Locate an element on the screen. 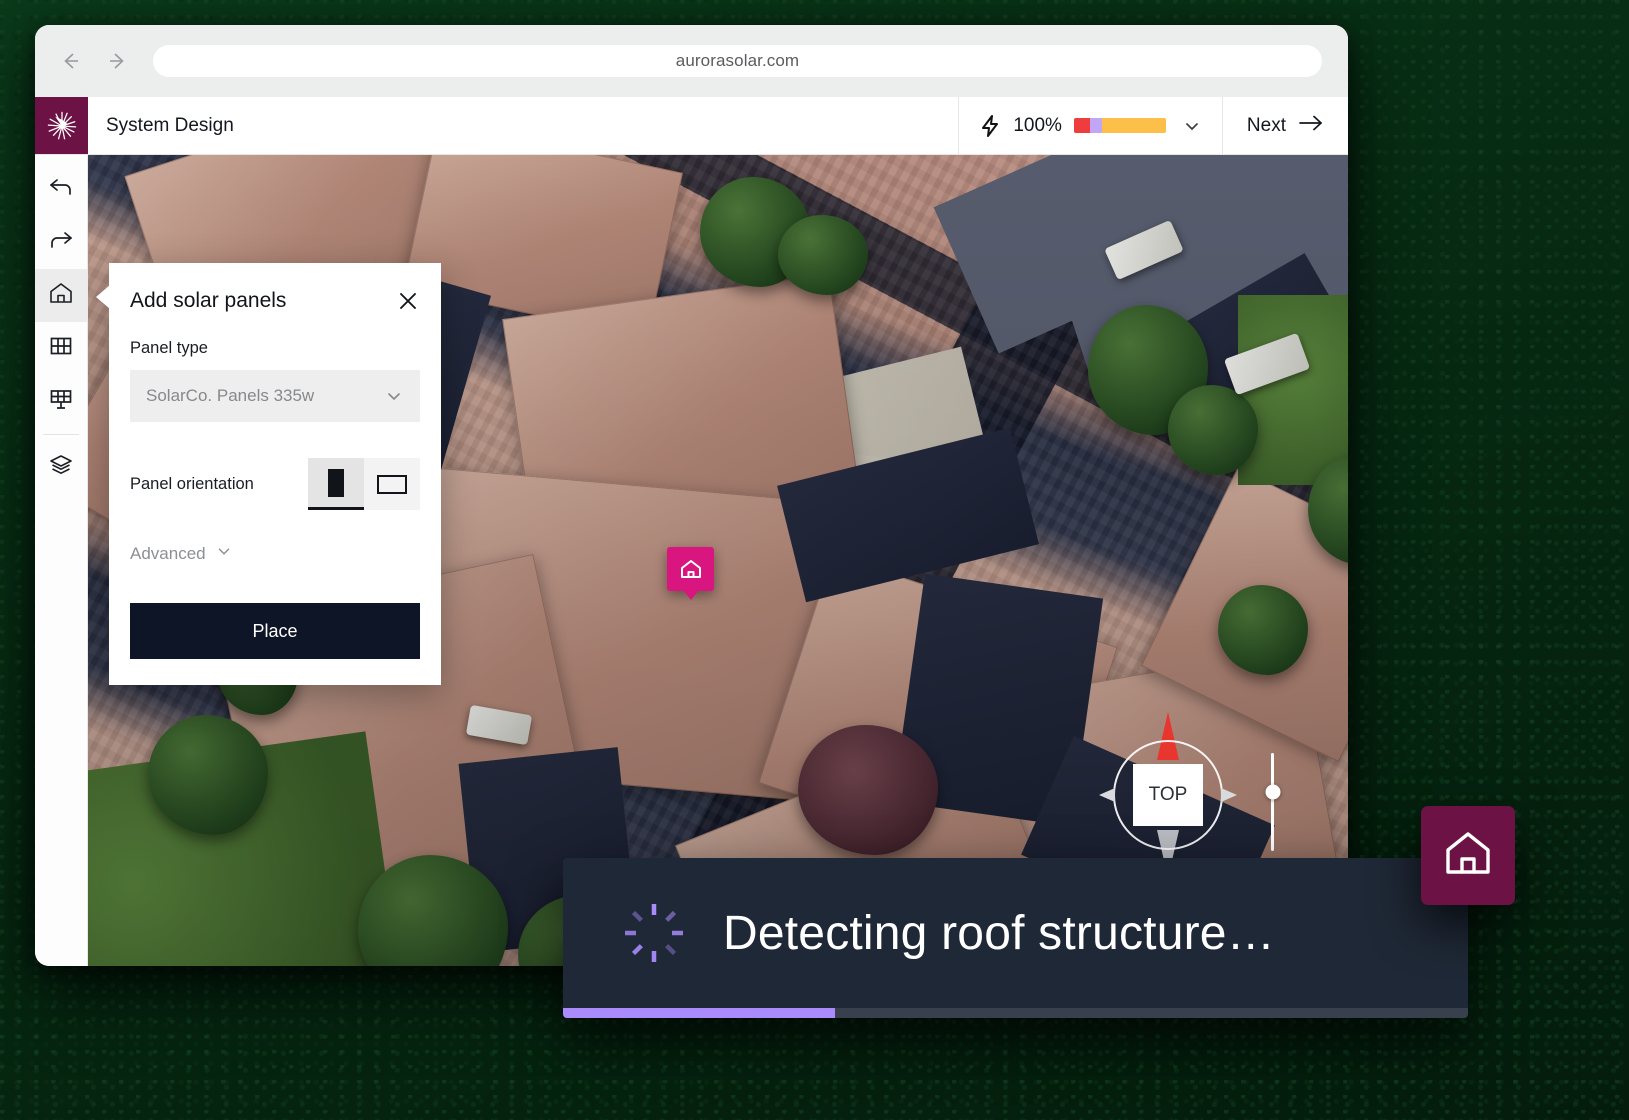  panel-portrait-icon is located at coordinates (336, 484).